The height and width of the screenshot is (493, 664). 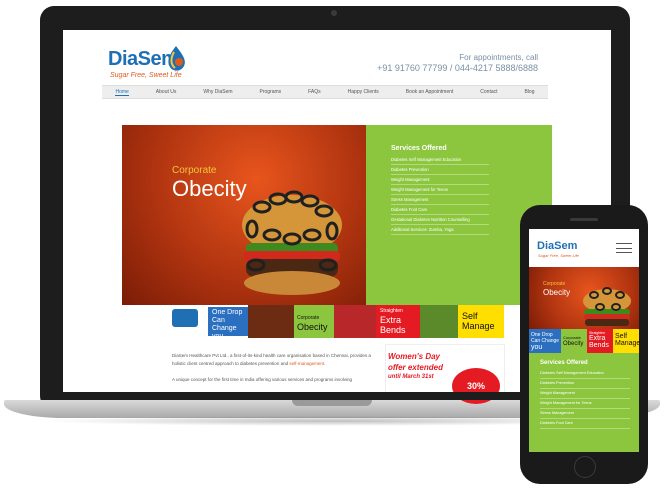 I want to click on nav-contact: Contact, so click(x=488, y=92).